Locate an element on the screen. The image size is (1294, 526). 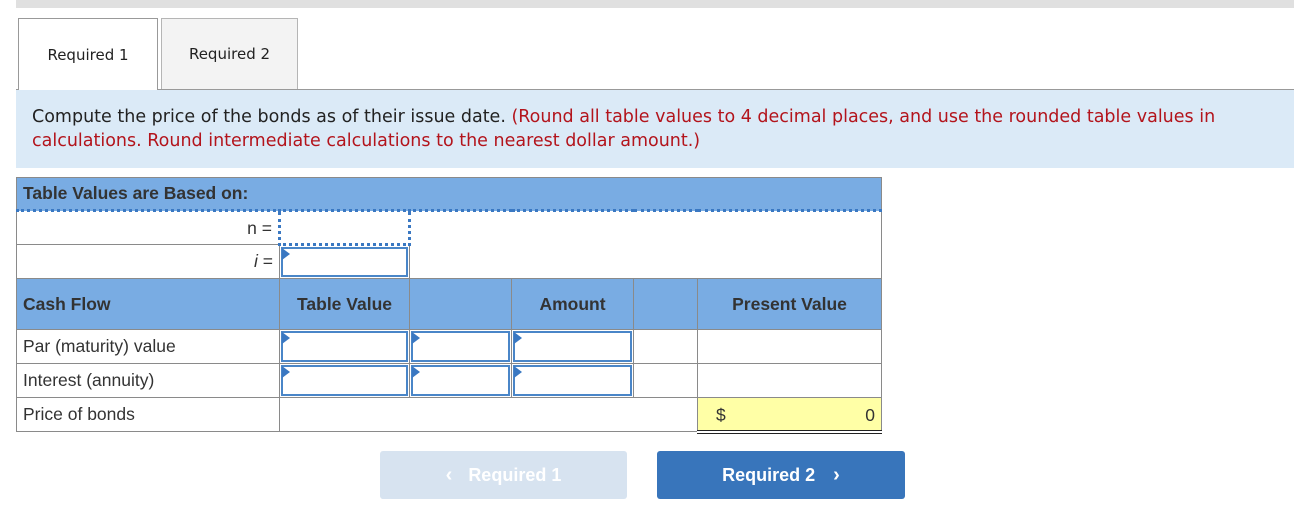
currency-symbol: $ is located at coordinates (721, 415).